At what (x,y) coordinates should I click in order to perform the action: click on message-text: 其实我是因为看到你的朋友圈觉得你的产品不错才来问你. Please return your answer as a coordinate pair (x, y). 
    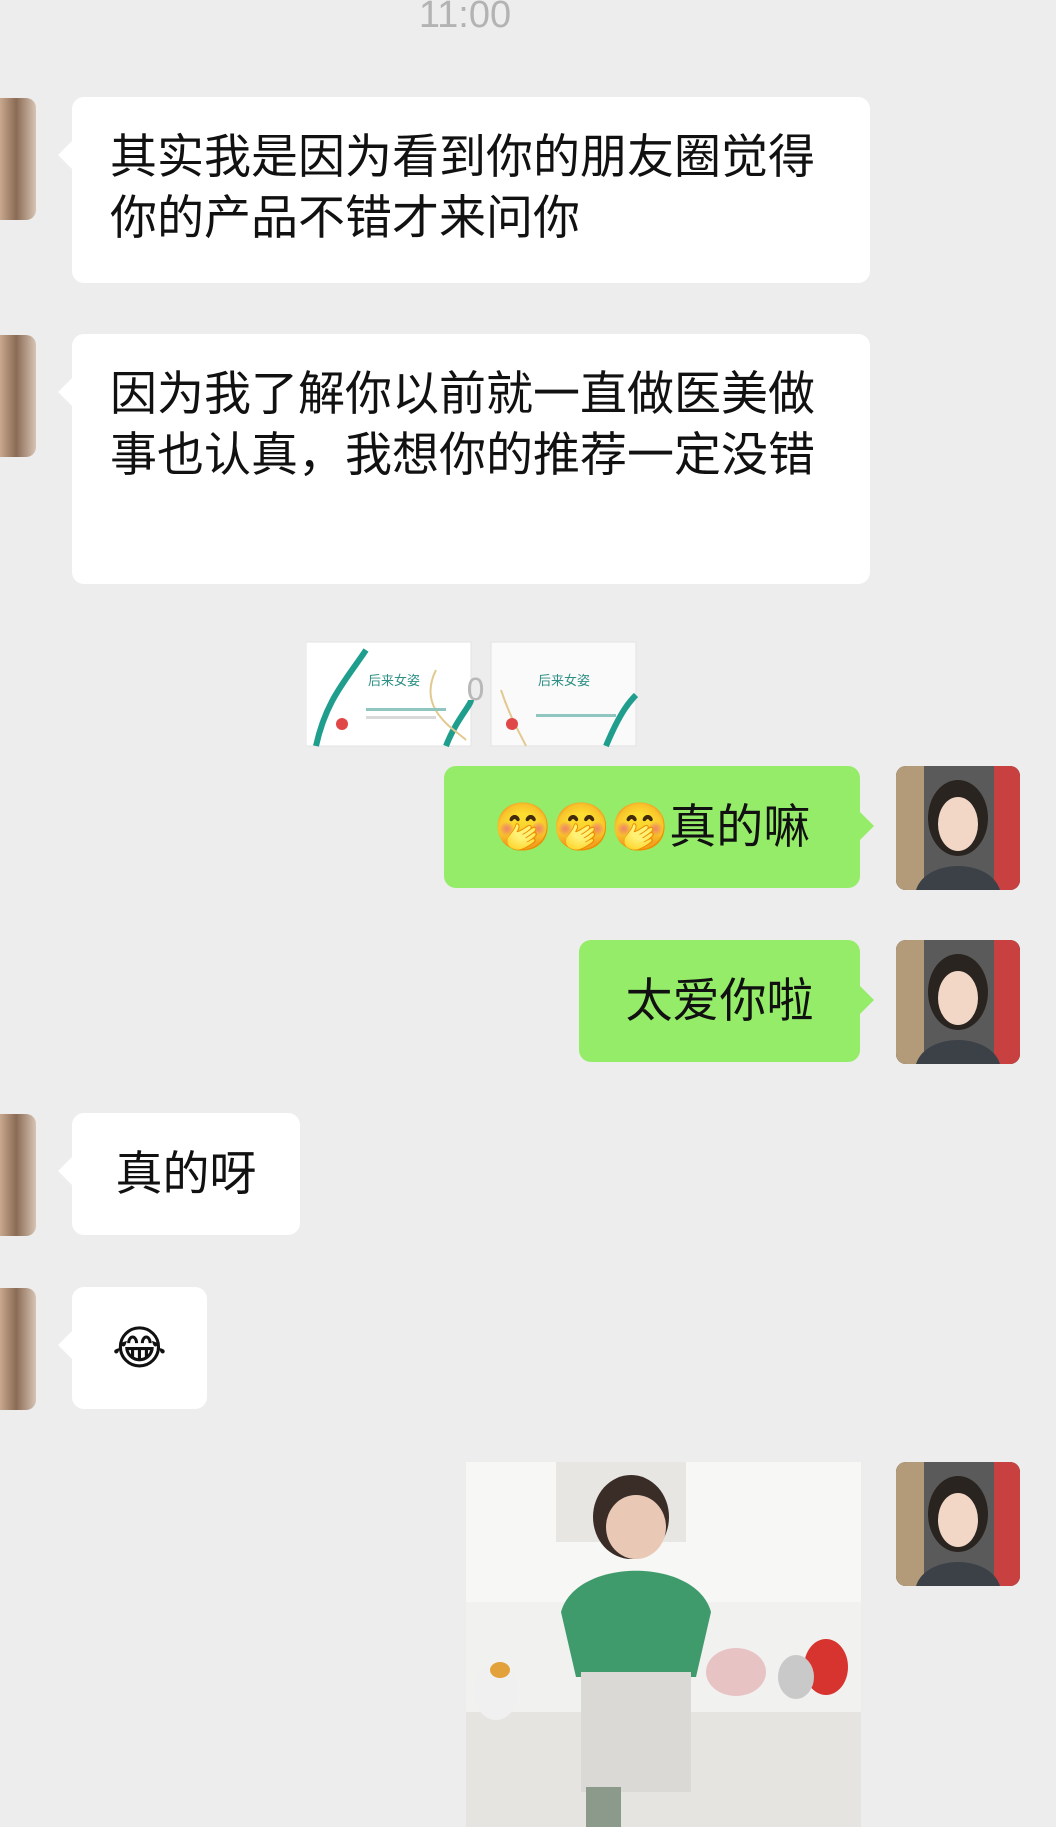
    Looking at the image, I should click on (462, 188).